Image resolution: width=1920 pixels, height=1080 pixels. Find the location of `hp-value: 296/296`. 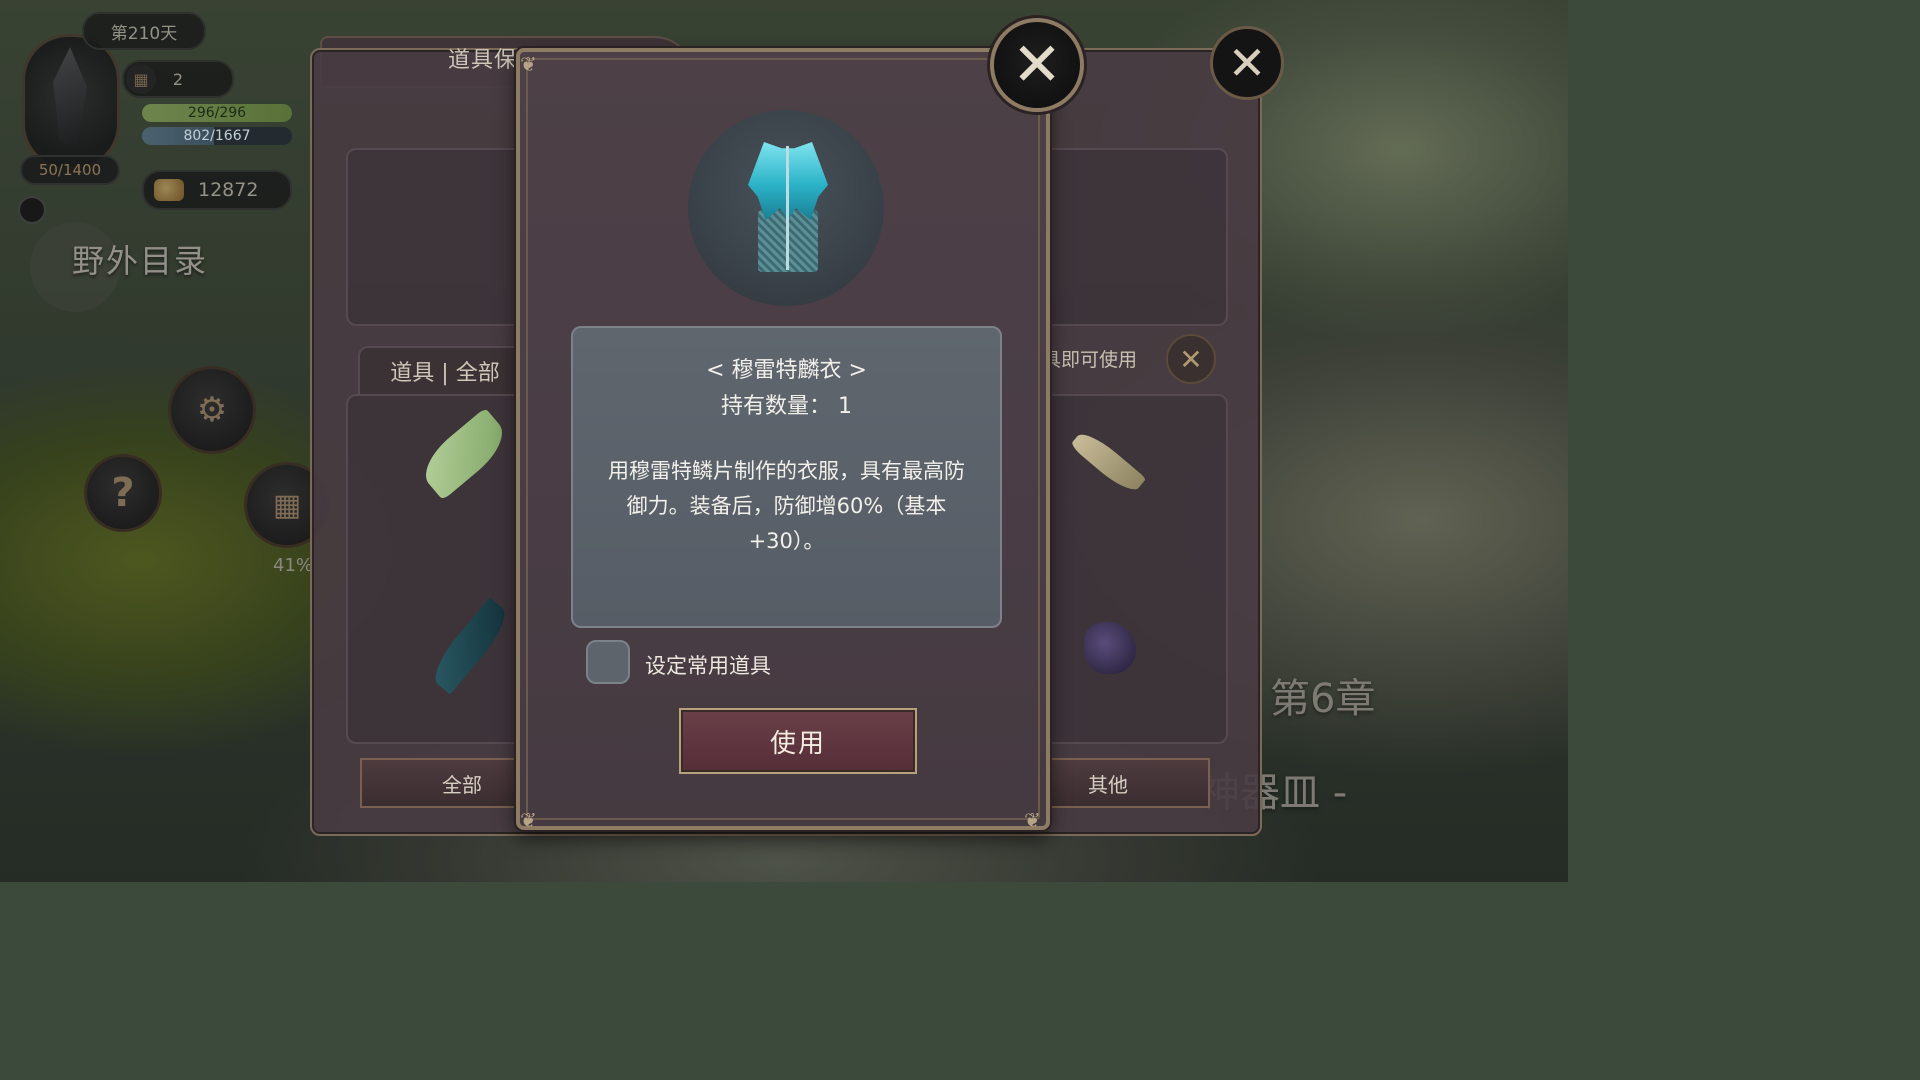

hp-value: 296/296 is located at coordinates (217, 113).